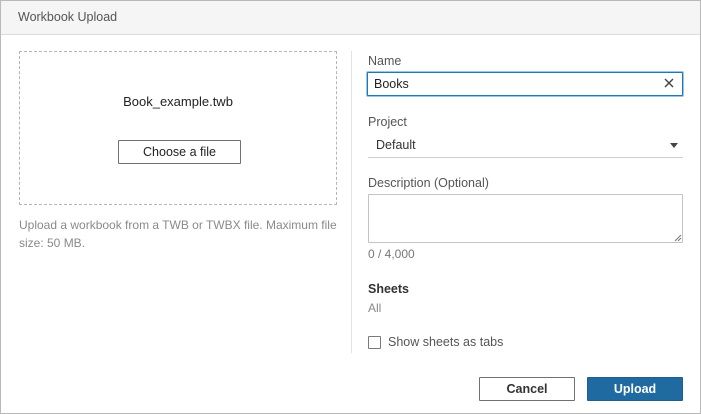  What do you see at coordinates (396, 145) in the screenshot?
I see `project-selected-value: Default` at bounding box center [396, 145].